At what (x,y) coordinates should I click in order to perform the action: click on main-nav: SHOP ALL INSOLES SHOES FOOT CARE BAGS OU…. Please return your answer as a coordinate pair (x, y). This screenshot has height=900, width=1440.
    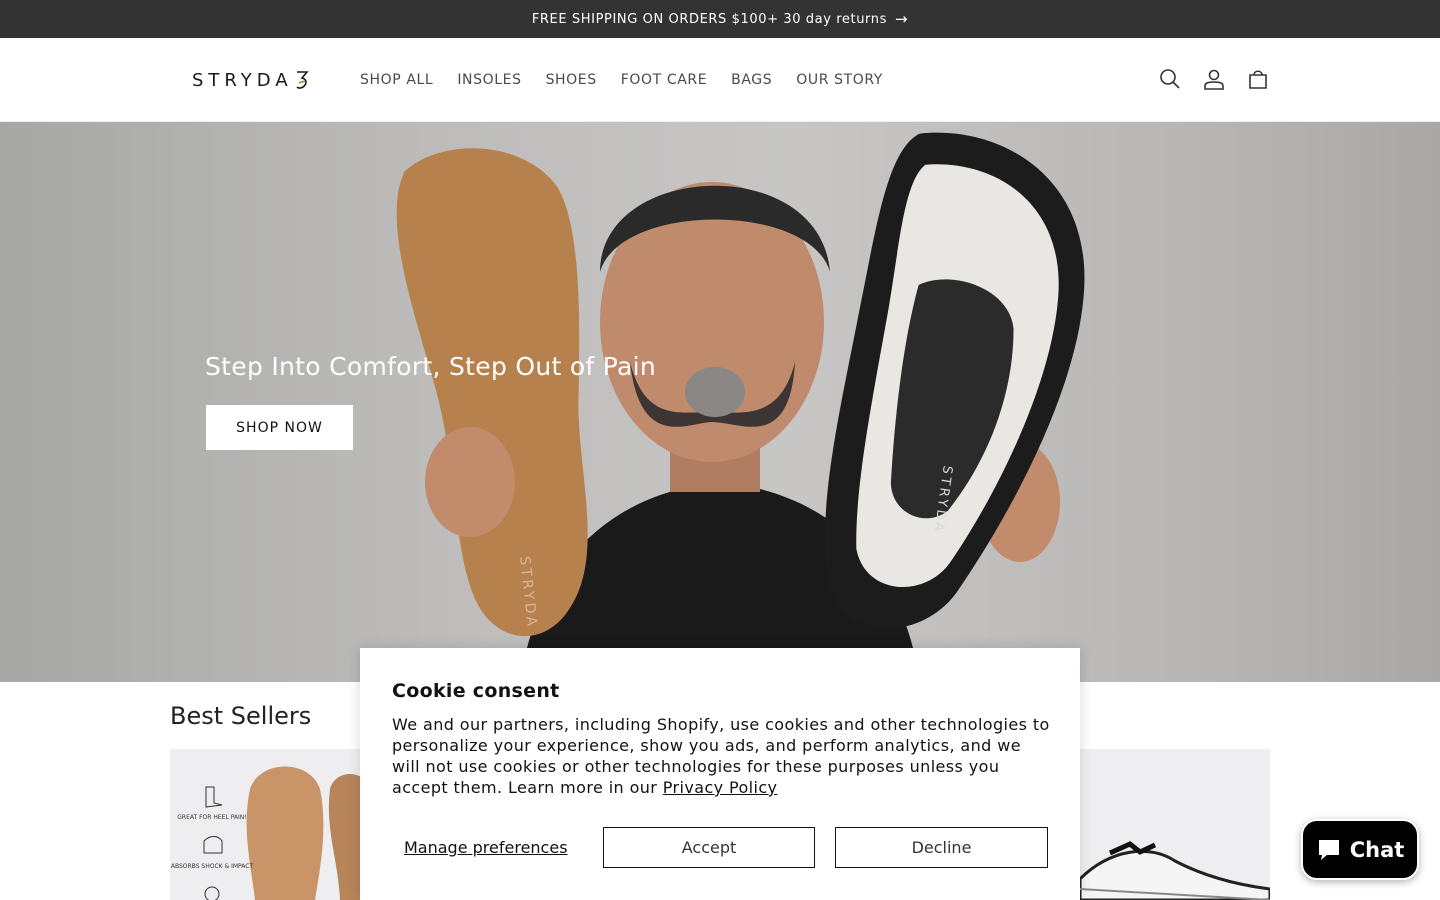
    Looking at the image, I should click on (621, 80).